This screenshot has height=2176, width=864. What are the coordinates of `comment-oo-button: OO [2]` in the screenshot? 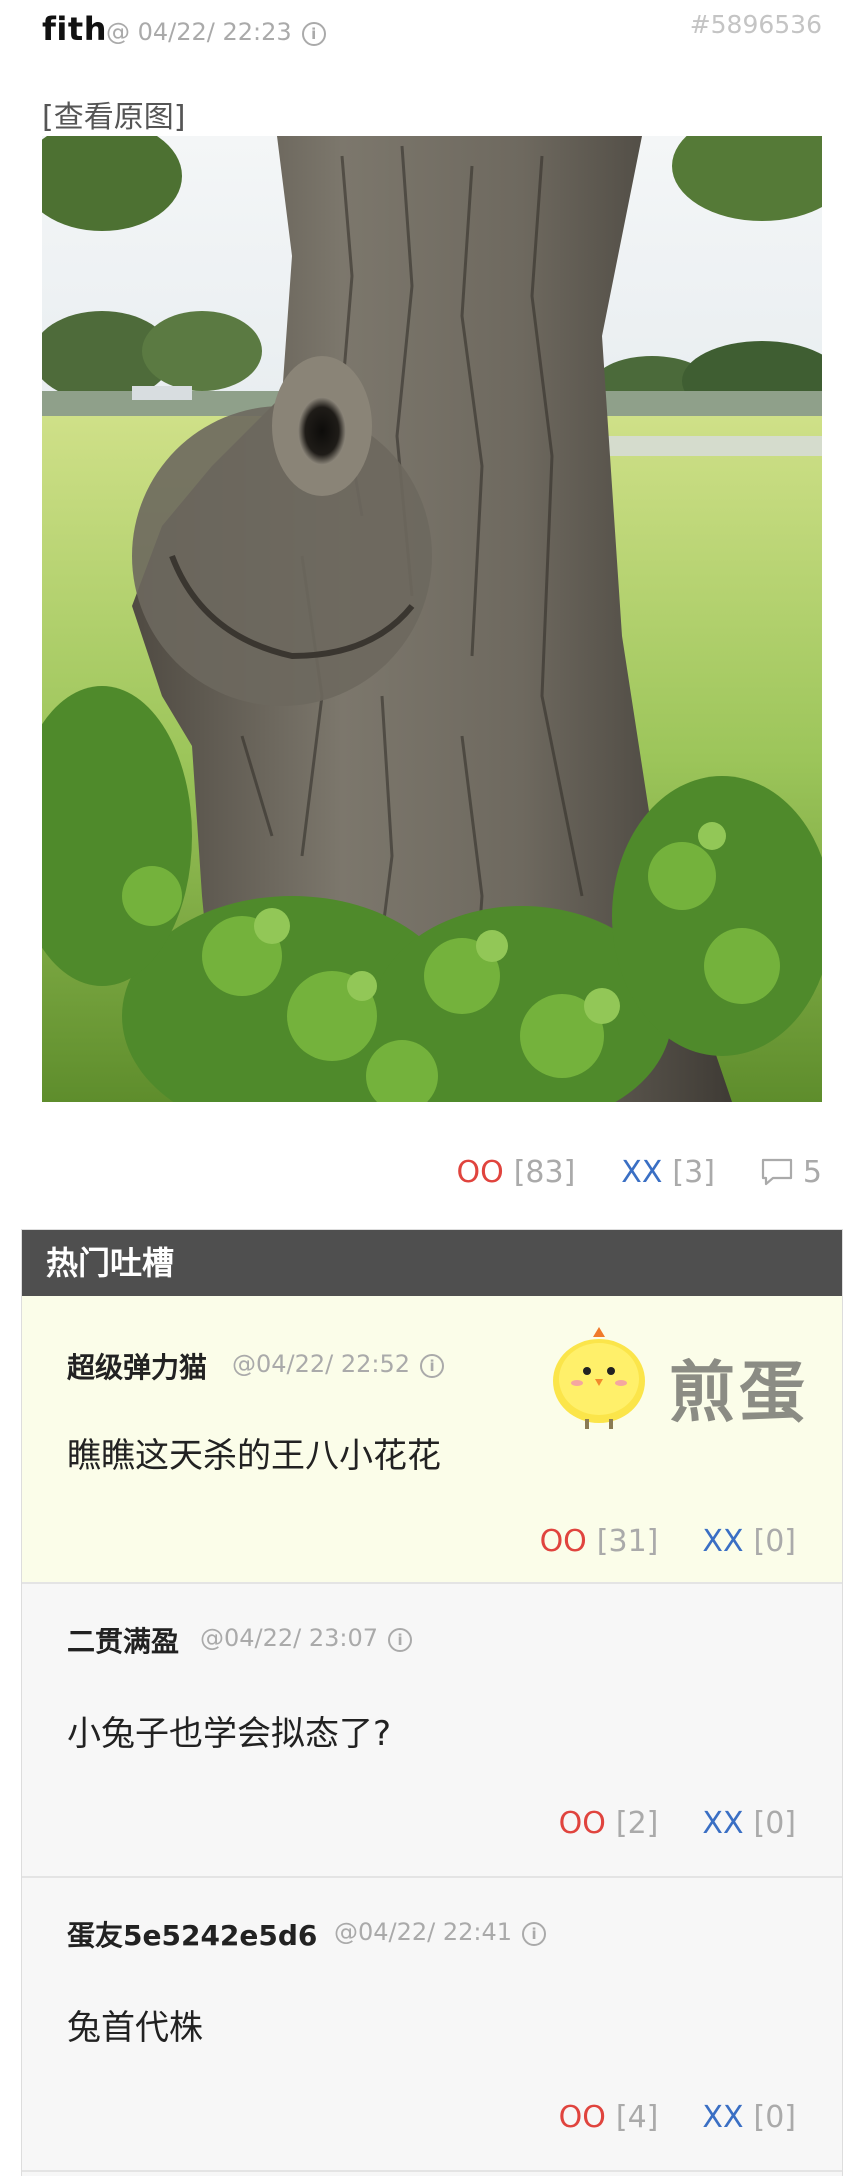 It's located at (609, 1823).